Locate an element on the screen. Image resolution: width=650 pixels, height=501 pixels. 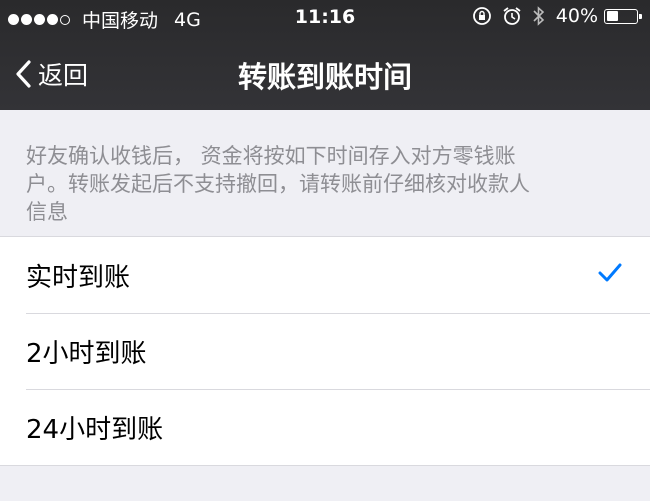
notice-line: 信息 is located at coordinates (47, 212).